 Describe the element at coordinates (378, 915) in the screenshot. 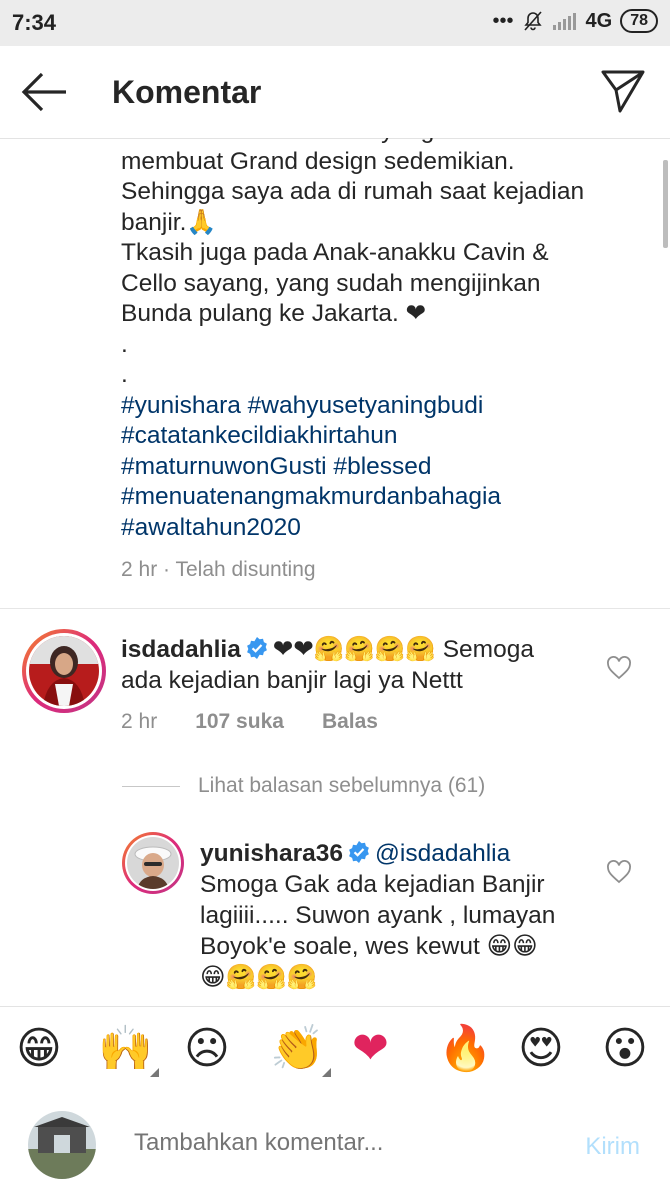

I see `reply-line: lagiiii..... Suwon ayank , lumayan` at that location.